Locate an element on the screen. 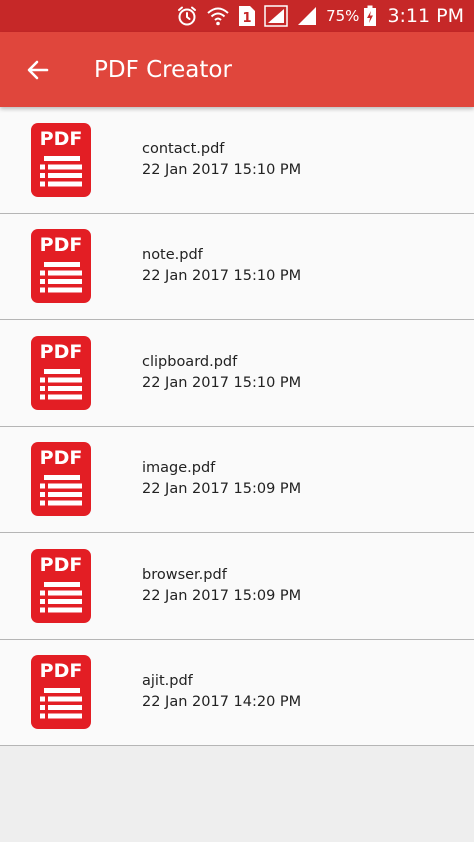 This screenshot has height=842, width=474. sim-slot-number: 1 is located at coordinates (247, 18).